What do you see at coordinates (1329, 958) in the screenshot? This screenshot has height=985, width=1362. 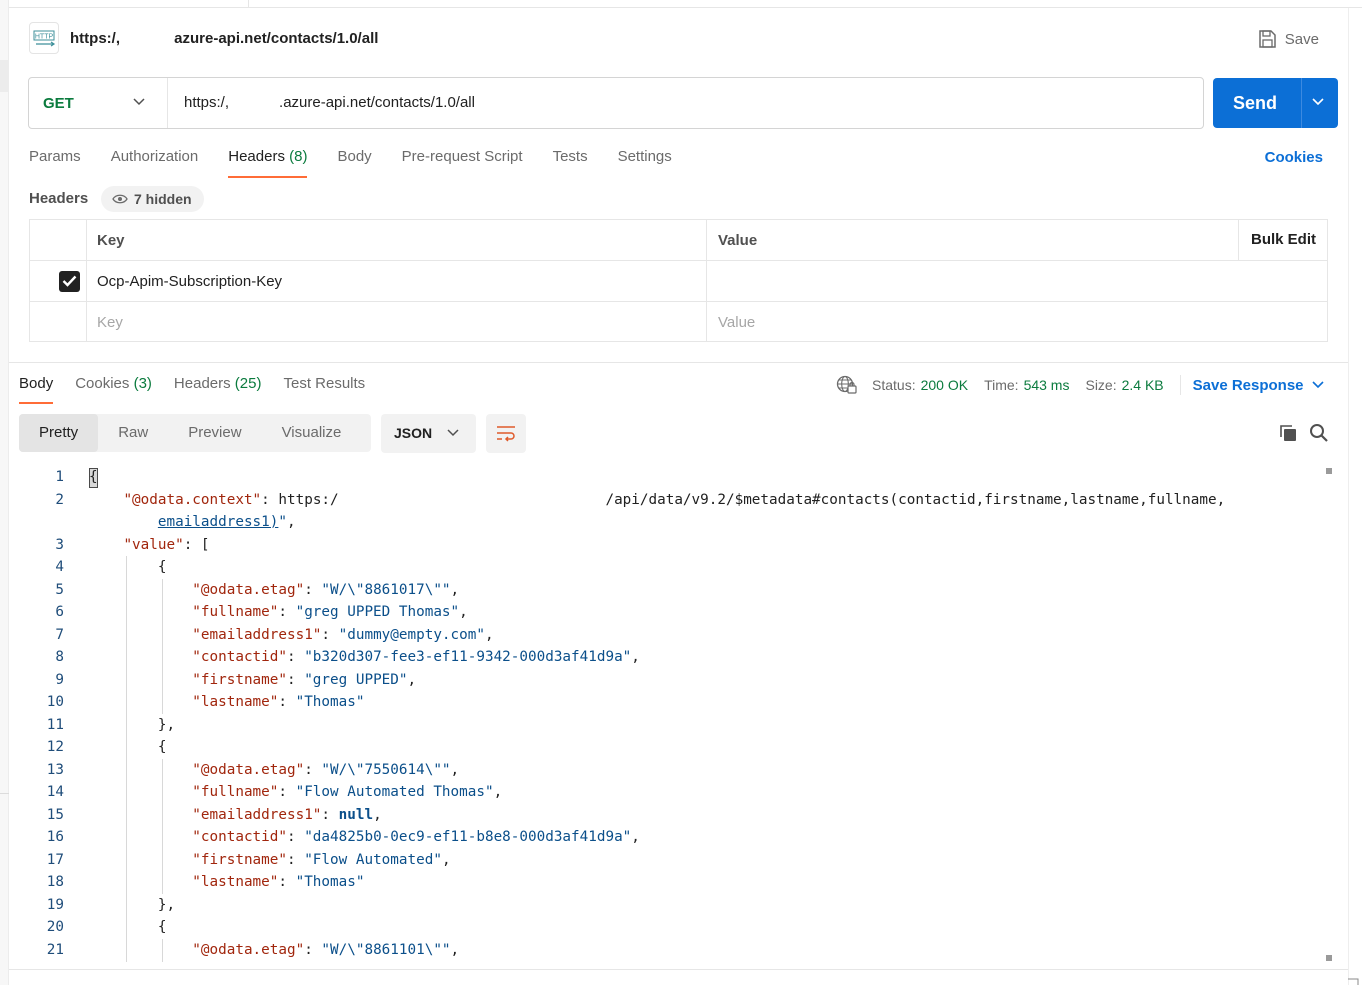 I see `scroll-down-arrow` at bounding box center [1329, 958].